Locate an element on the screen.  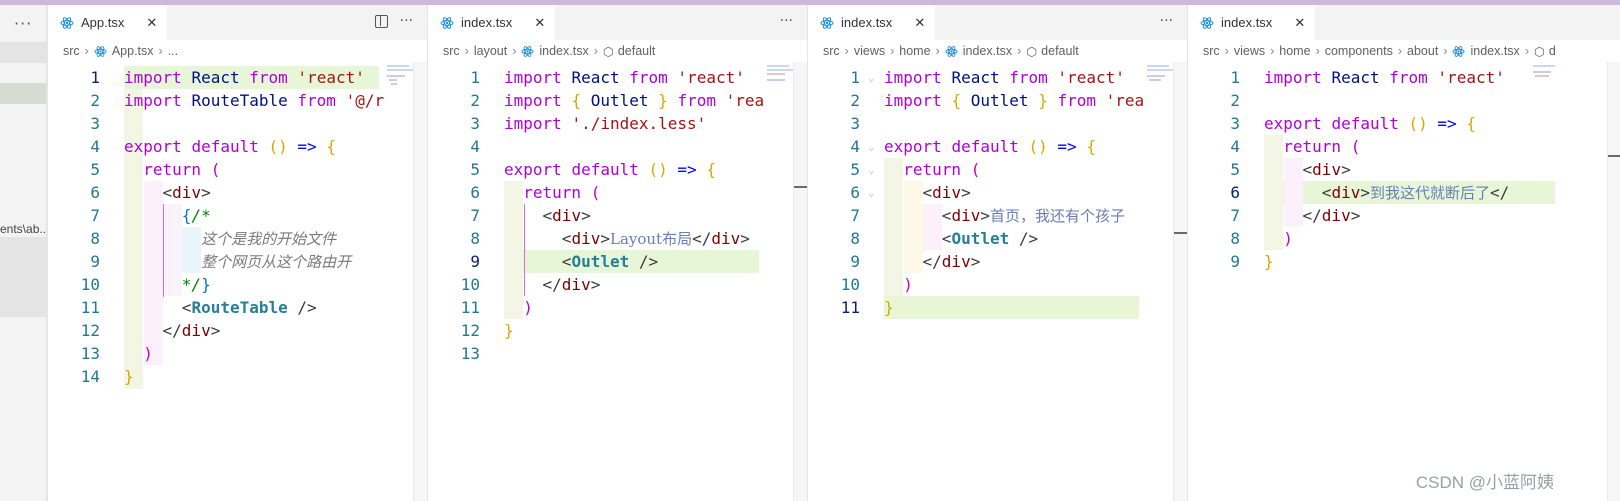
code-line: 11 ) is located at coordinates (496, 307).